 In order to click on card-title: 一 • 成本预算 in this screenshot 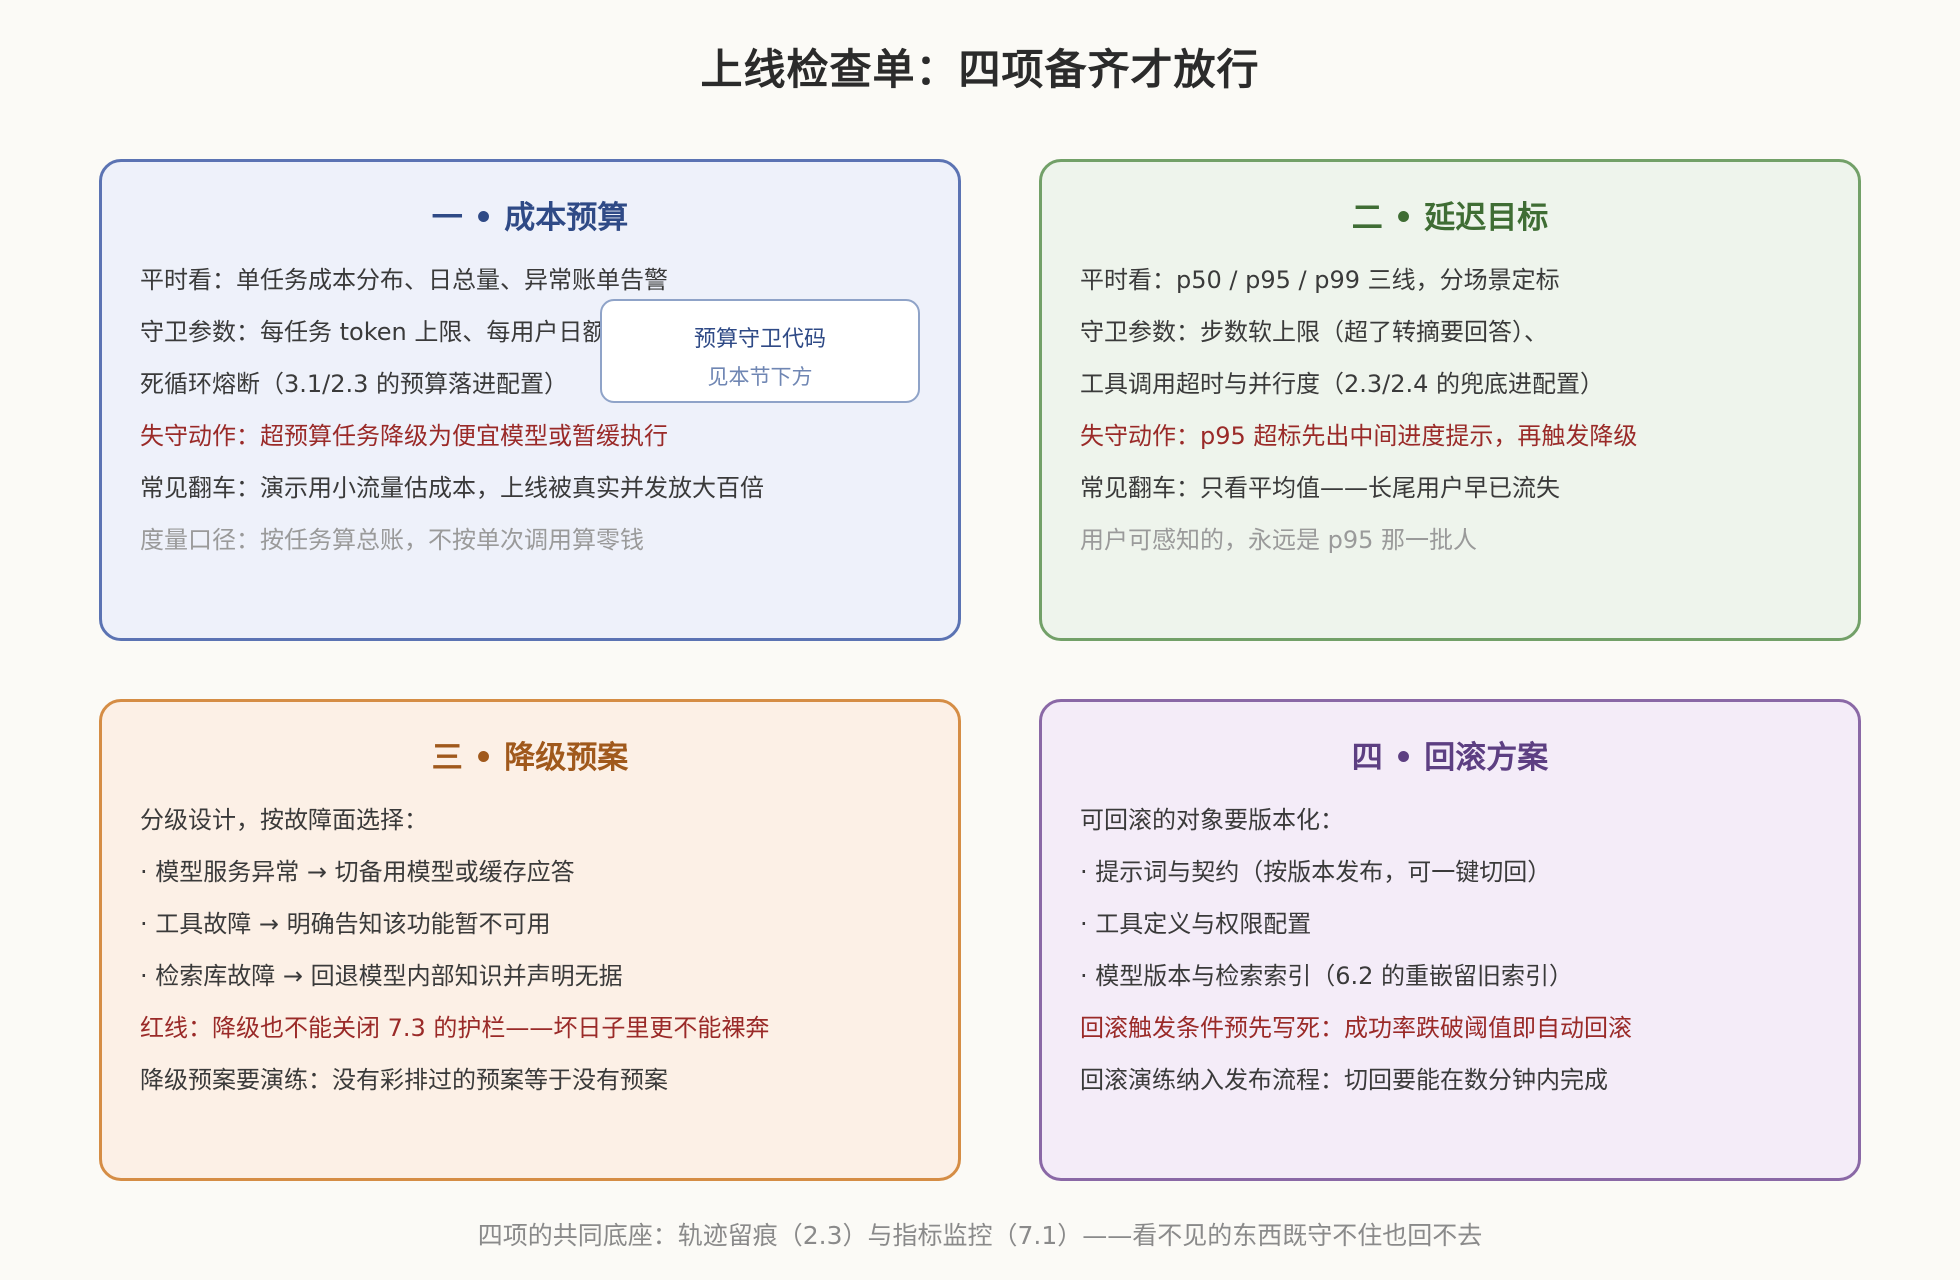, I will do `click(530, 218)`.